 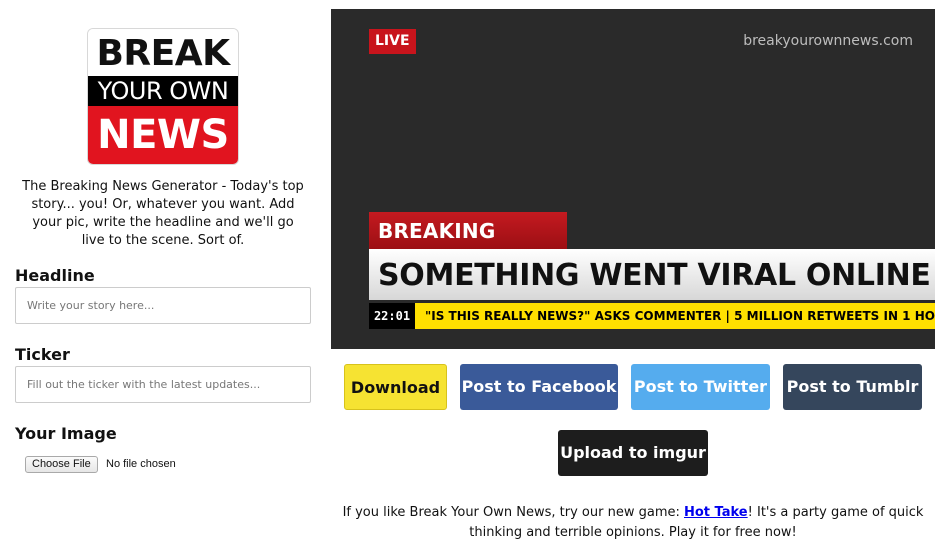 What do you see at coordinates (828, 41) in the screenshot?
I see `site-watermark: breakyourownnews.com` at bounding box center [828, 41].